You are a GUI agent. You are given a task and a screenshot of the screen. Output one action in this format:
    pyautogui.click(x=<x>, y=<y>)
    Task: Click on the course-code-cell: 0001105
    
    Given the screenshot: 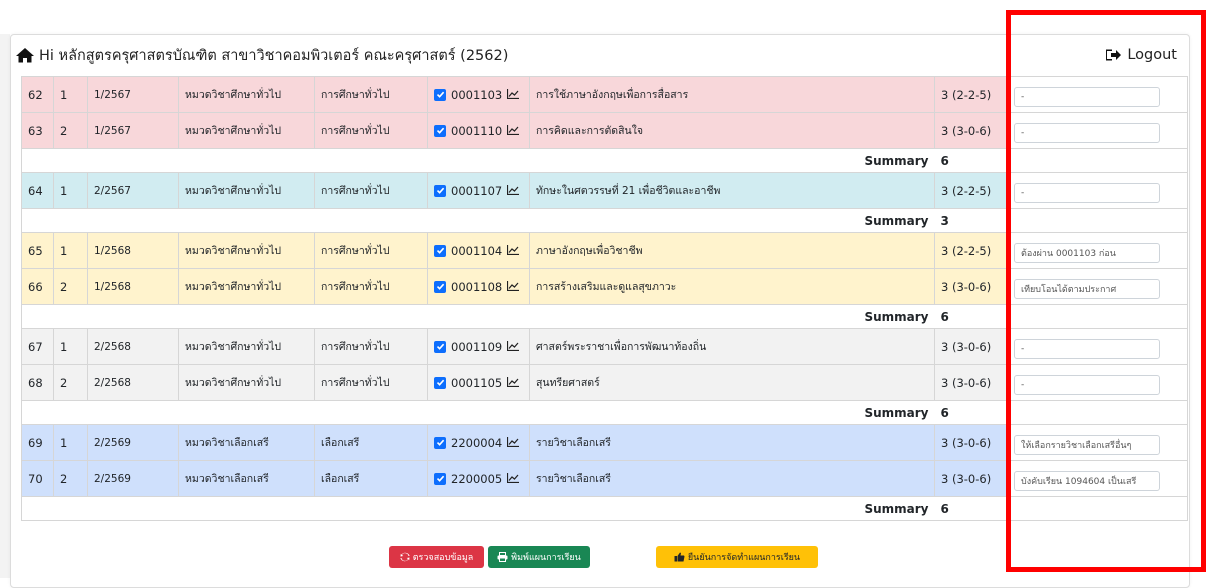 What is the action you would take?
    pyautogui.click(x=478, y=382)
    